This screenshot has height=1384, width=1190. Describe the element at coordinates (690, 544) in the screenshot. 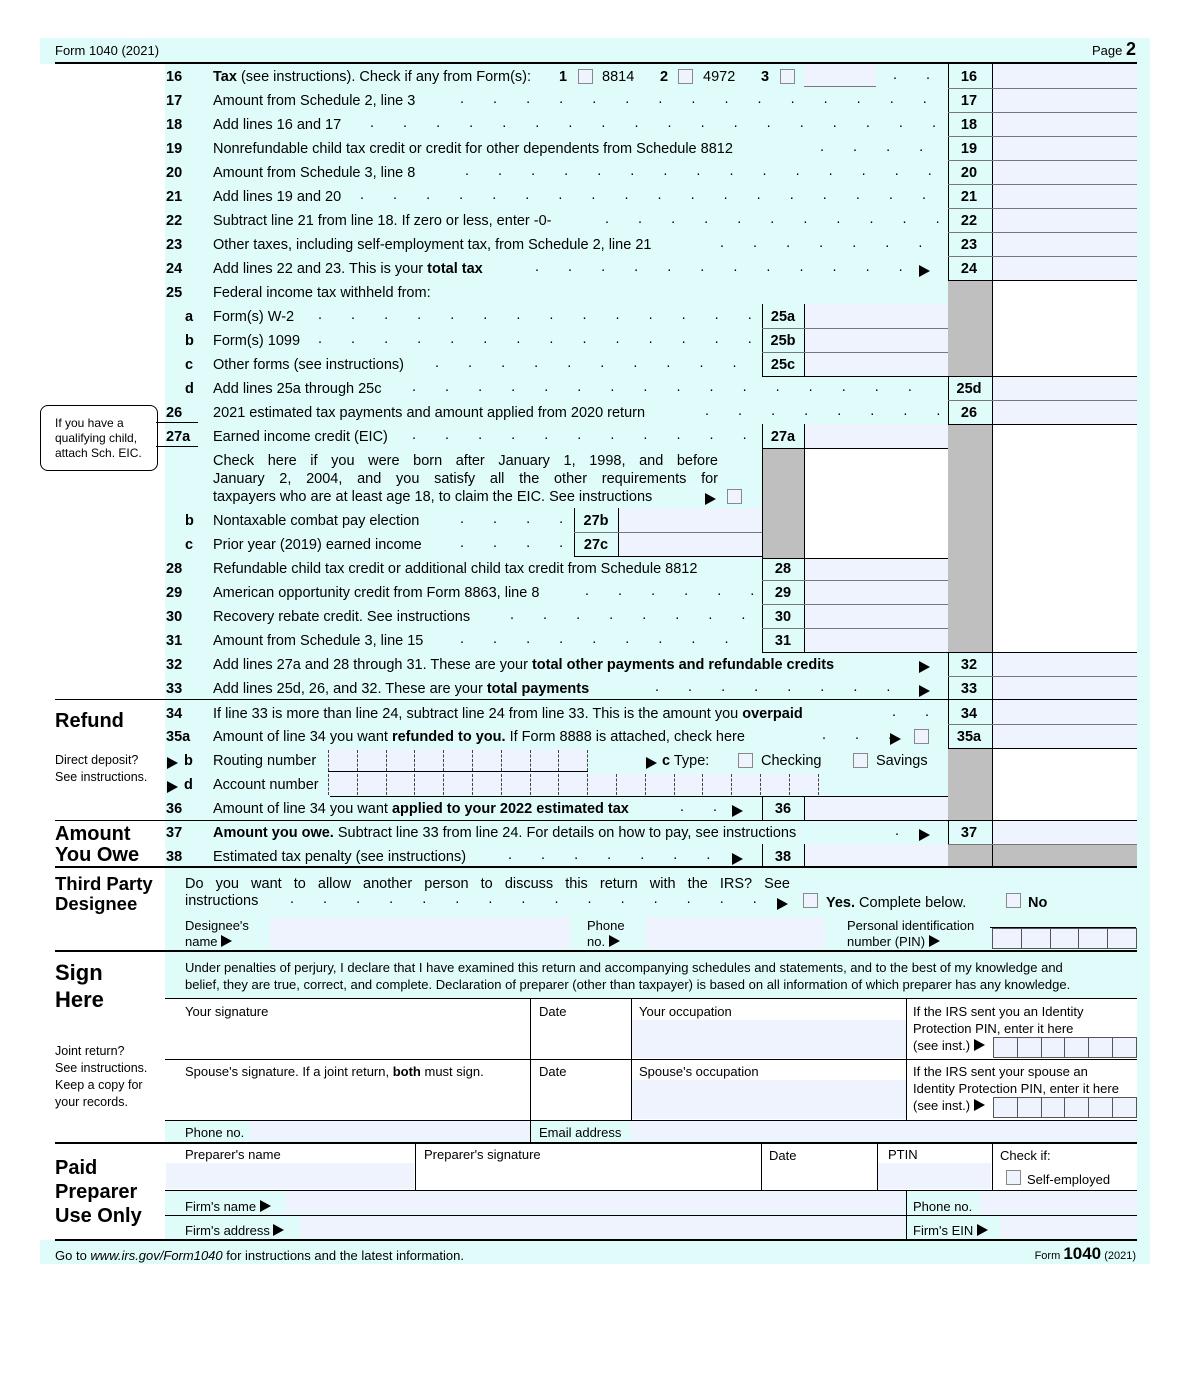

I see `line27c-amount` at that location.